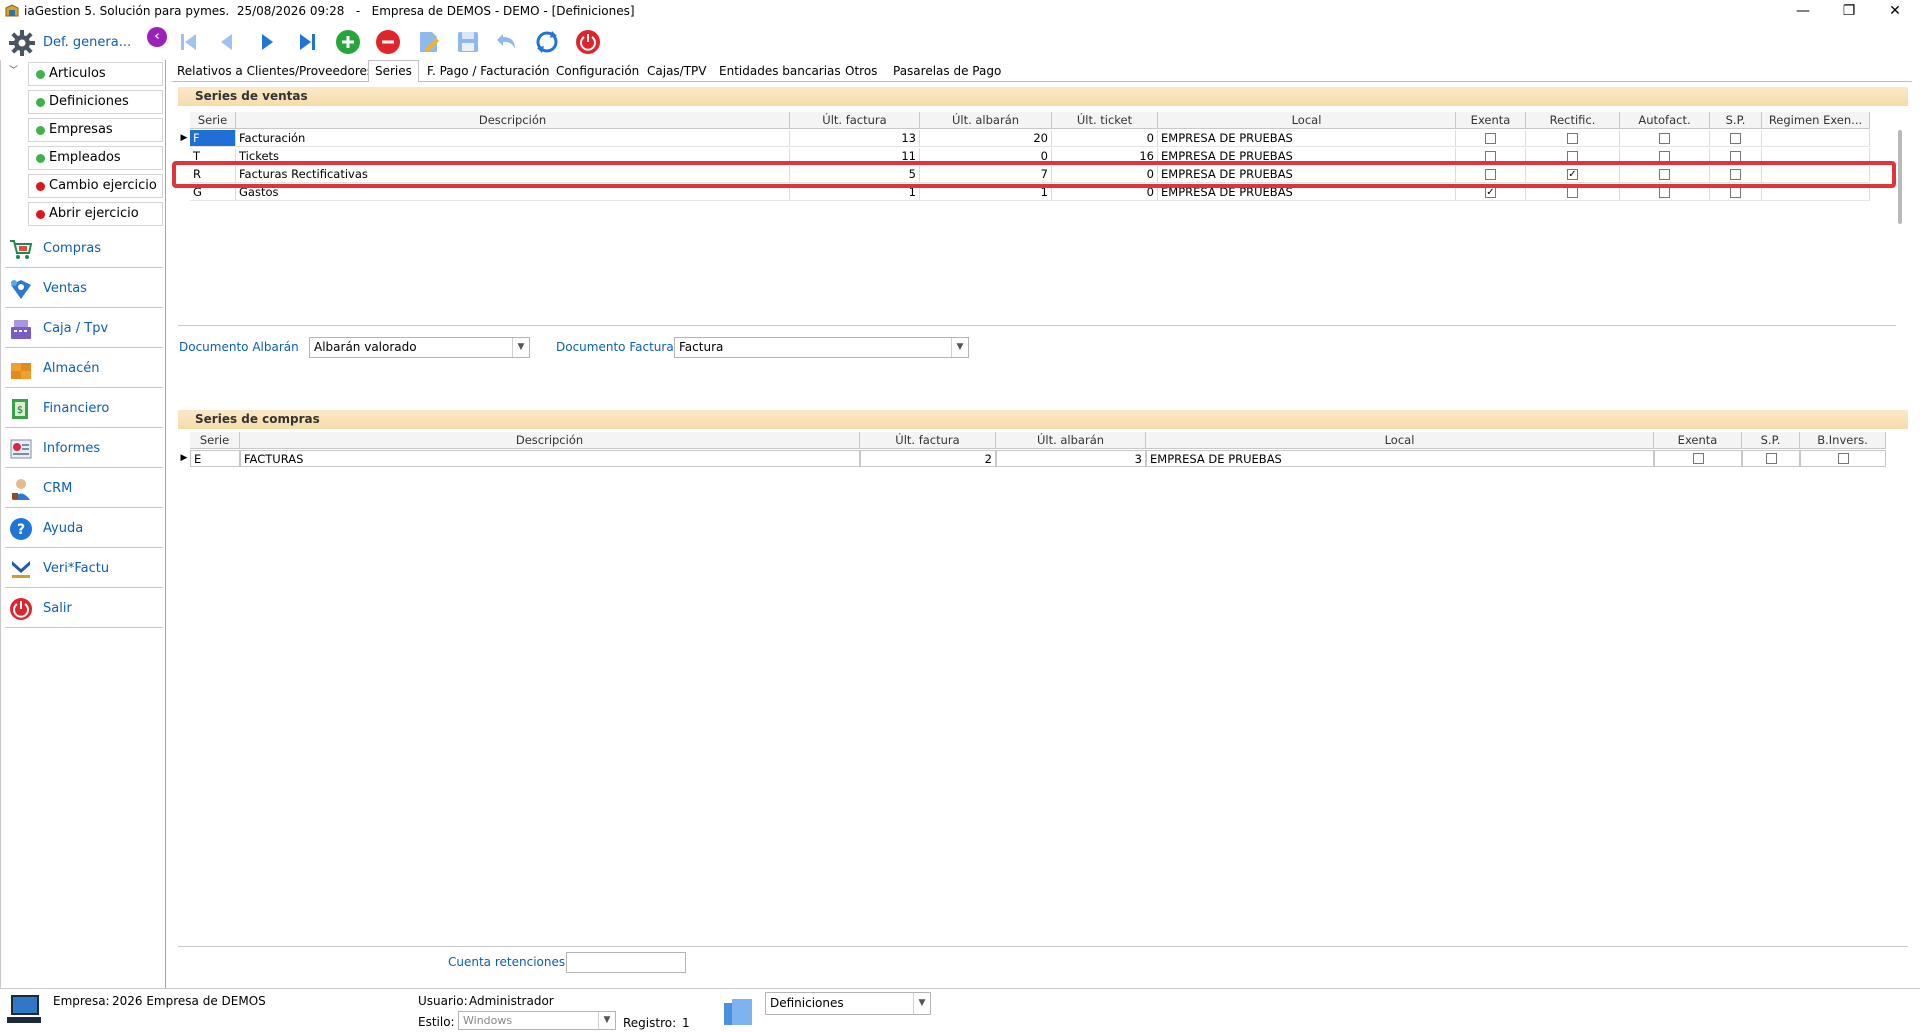  What do you see at coordinates (429, 42) in the screenshot?
I see `edit-record-icon` at bounding box center [429, 42].